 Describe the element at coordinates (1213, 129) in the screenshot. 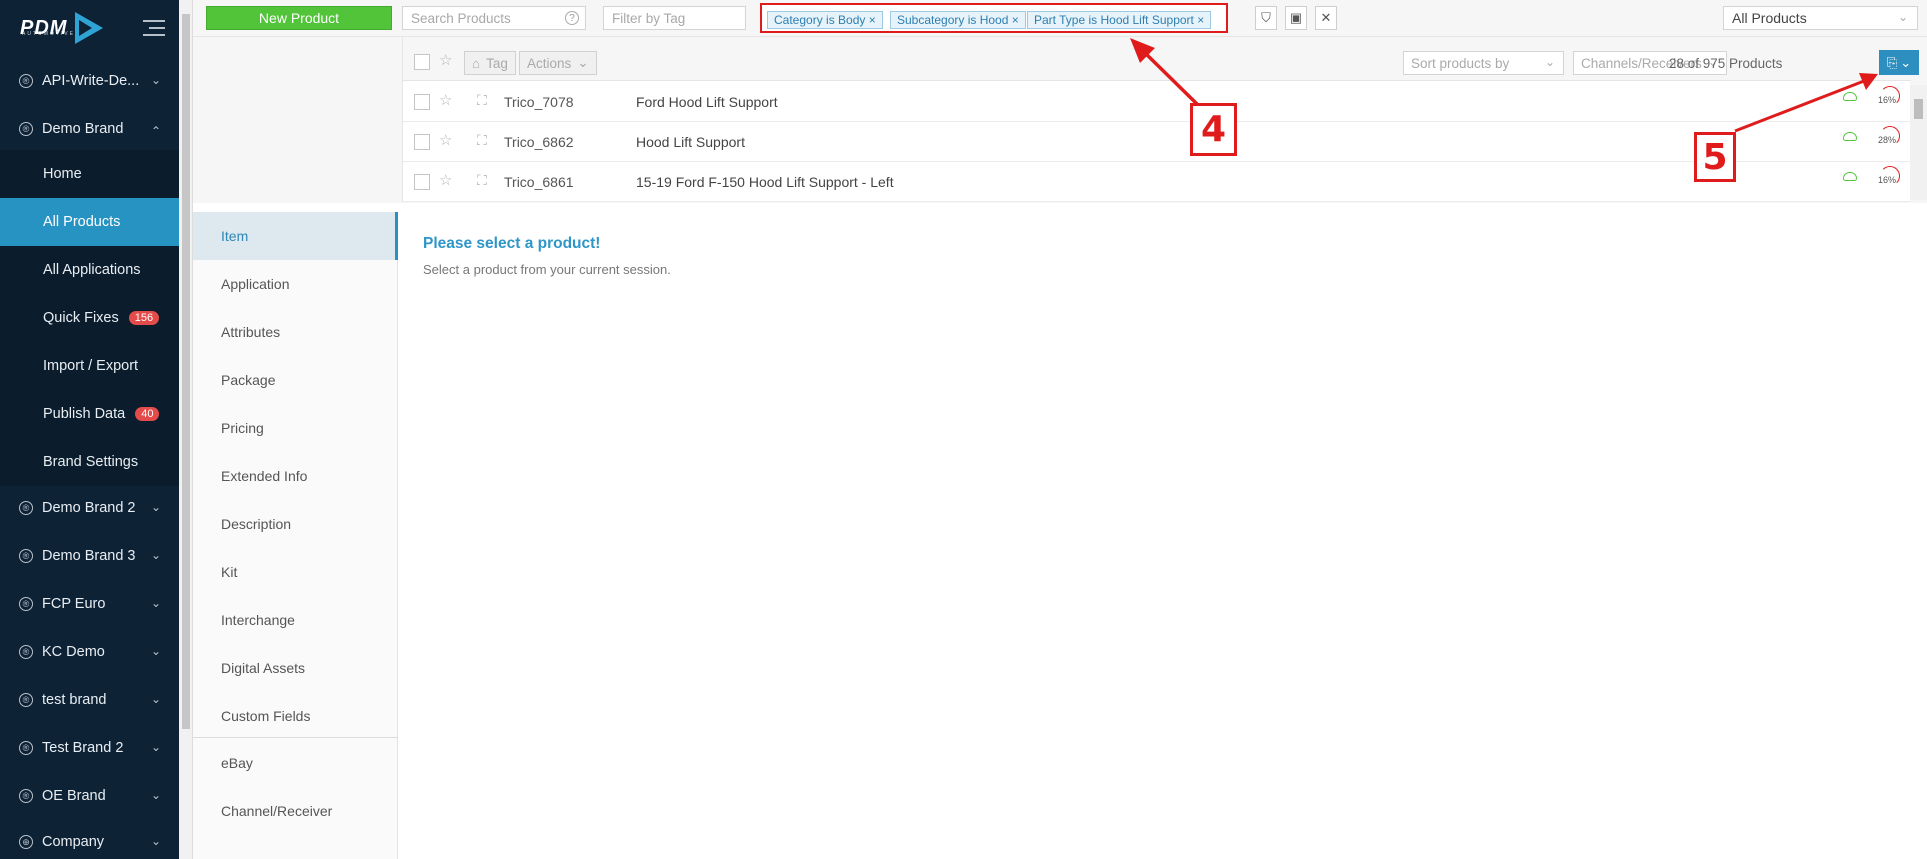

I see `annotation-step-4: 4` at that location.